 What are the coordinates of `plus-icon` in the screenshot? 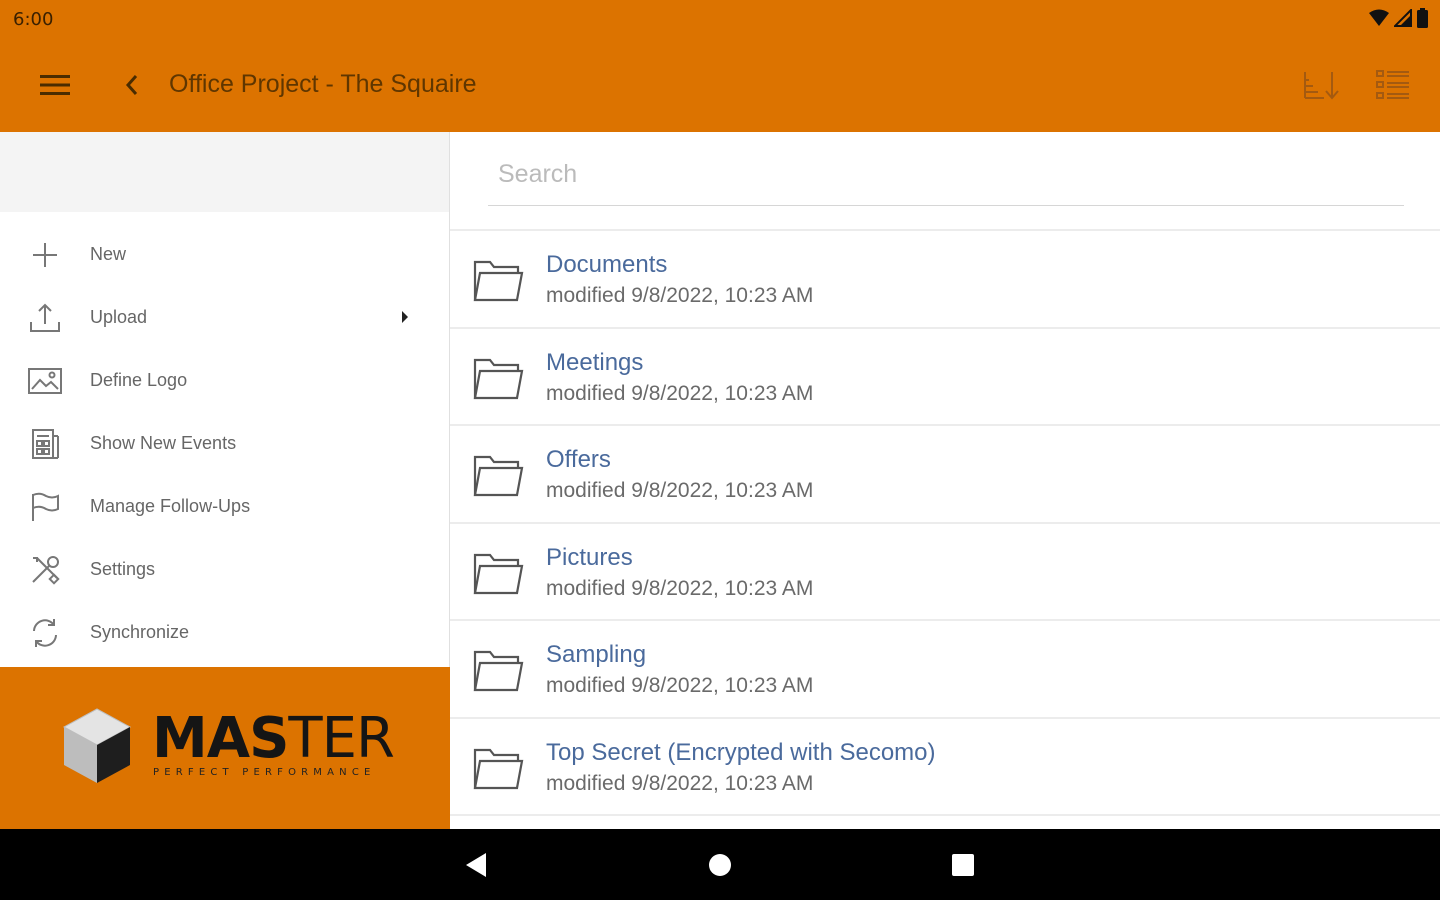 It's located at (45, 255).